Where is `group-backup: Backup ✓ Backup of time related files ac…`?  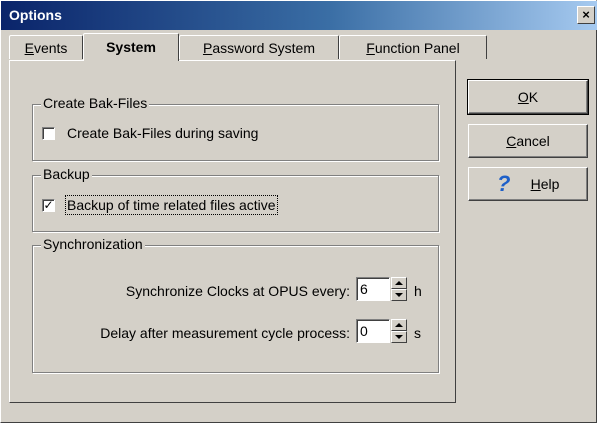
group-backup: Backup ✓ Backup of time related files ac… is located at coordinates (235, 199).